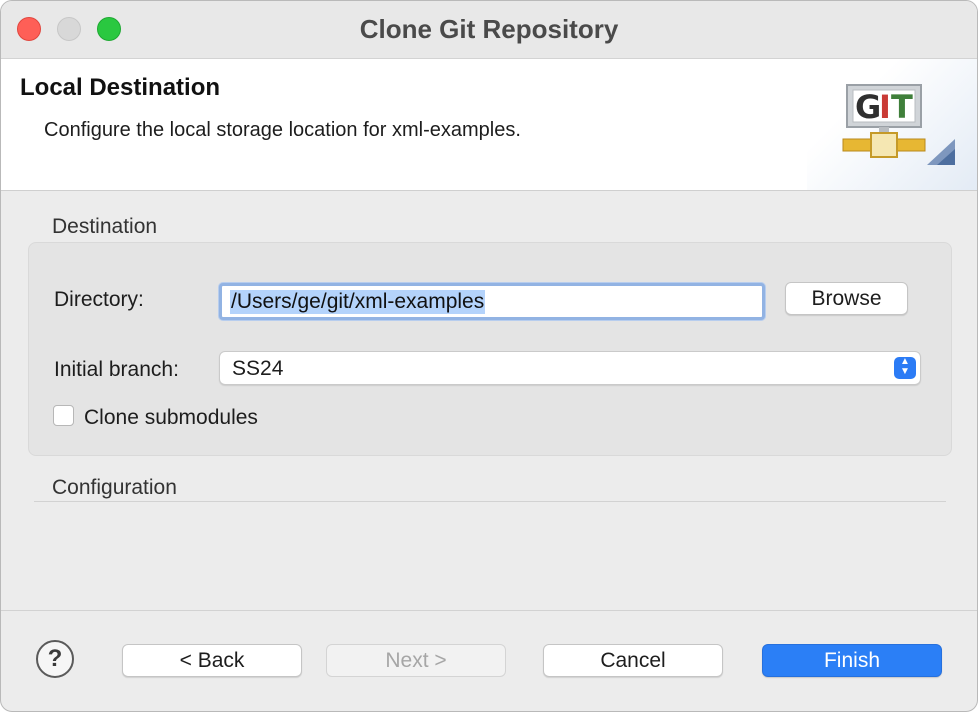  What do you see at coordinates (490, 501) in the screenshot?
I see `configuration-divider` at bounding box center [490, 501].